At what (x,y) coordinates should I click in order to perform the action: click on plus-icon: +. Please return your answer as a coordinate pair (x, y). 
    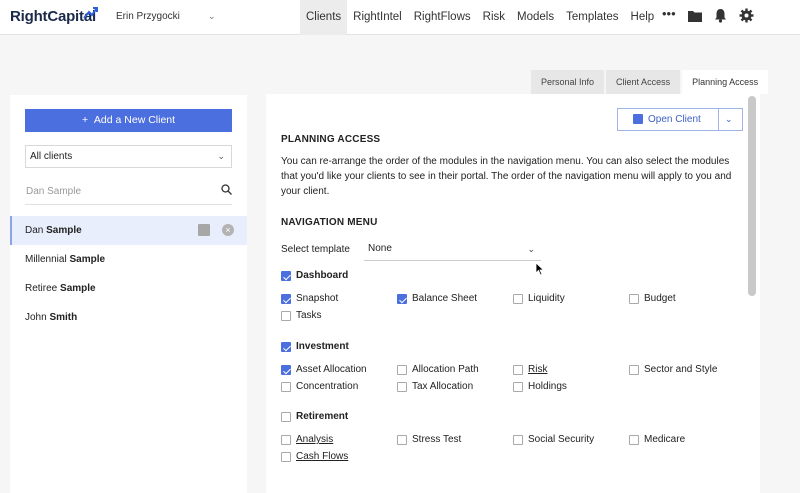
    Looking at the image, I should click on (85, 120).